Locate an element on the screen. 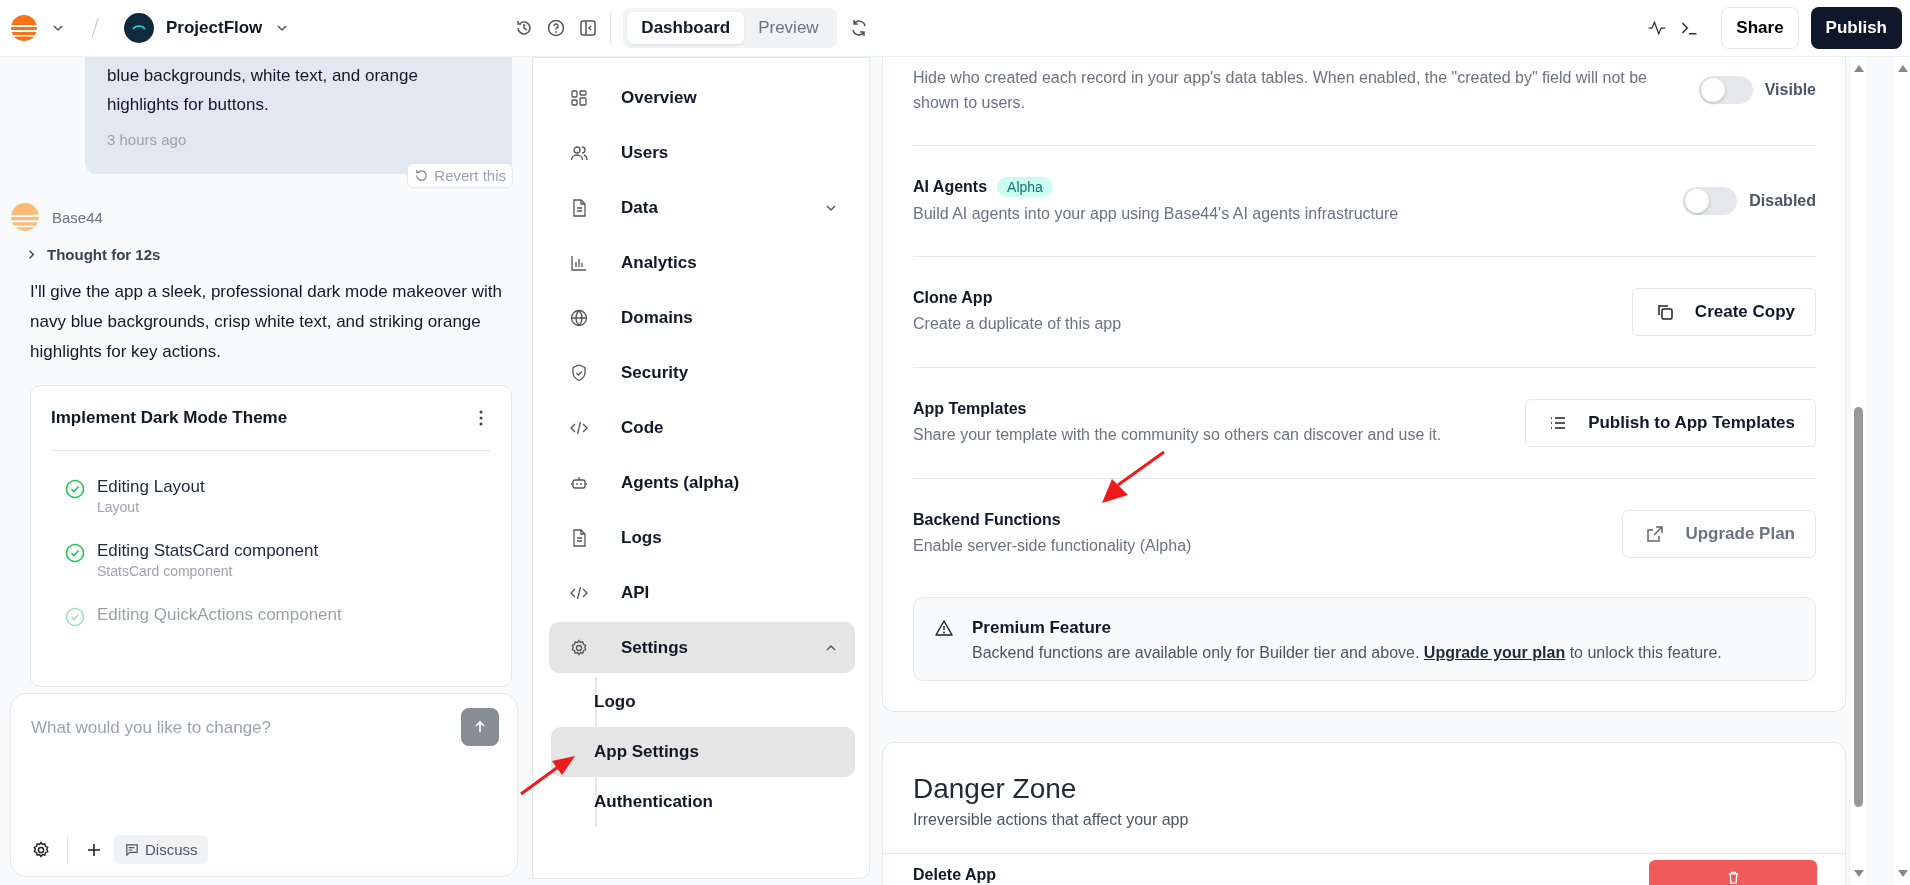 This screenshot has height=885, width=1910. annotation-arrow is located at coordinates (548, 775).